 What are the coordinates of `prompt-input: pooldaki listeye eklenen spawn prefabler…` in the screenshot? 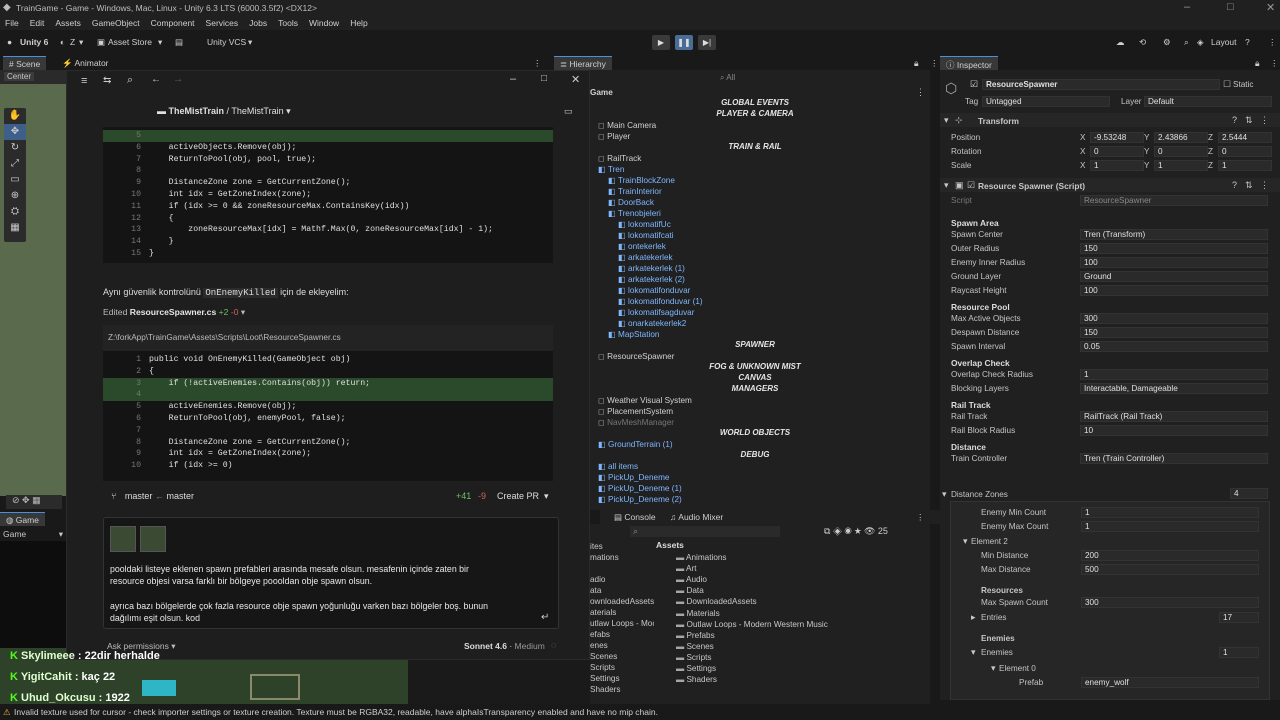 It's located at (331, 573).